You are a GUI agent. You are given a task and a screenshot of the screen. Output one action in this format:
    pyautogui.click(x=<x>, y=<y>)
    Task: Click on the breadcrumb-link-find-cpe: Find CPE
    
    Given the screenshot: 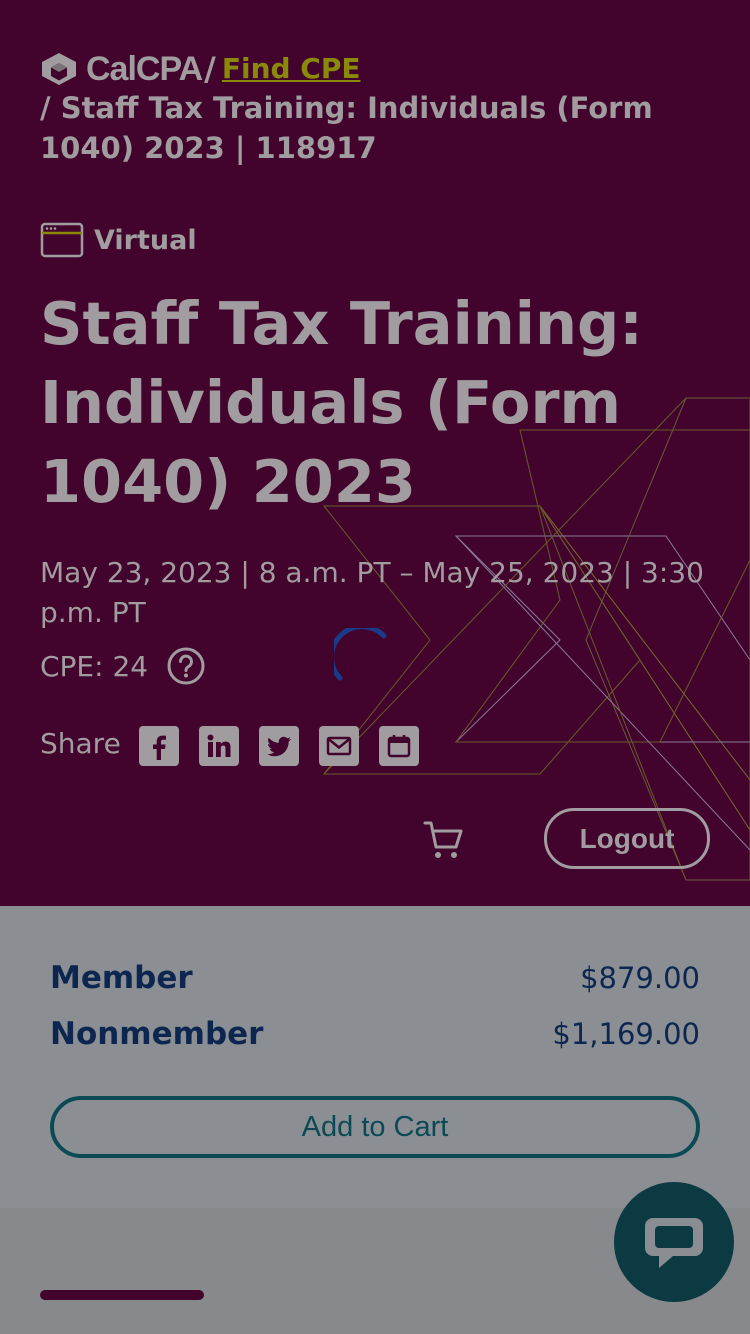 What is the action you would take?
    pyautogui.click(x=291, y=69)
    